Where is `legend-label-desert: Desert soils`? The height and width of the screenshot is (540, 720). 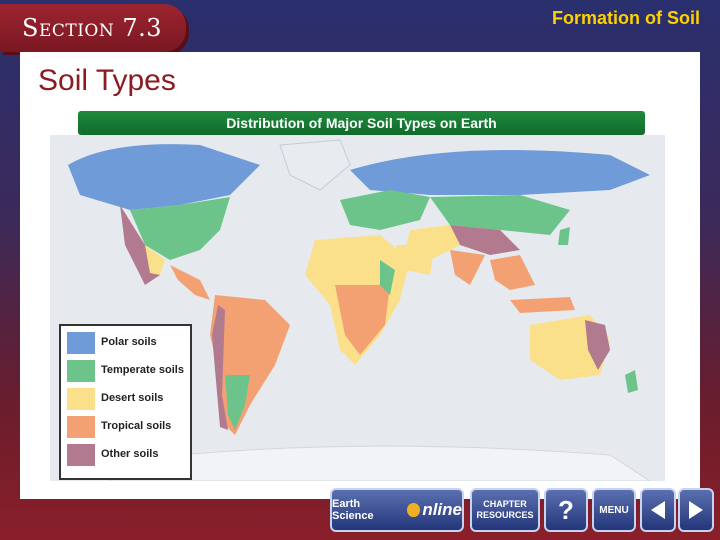
legend-label-desert: Desert soils is located at coordinates (132, 398).